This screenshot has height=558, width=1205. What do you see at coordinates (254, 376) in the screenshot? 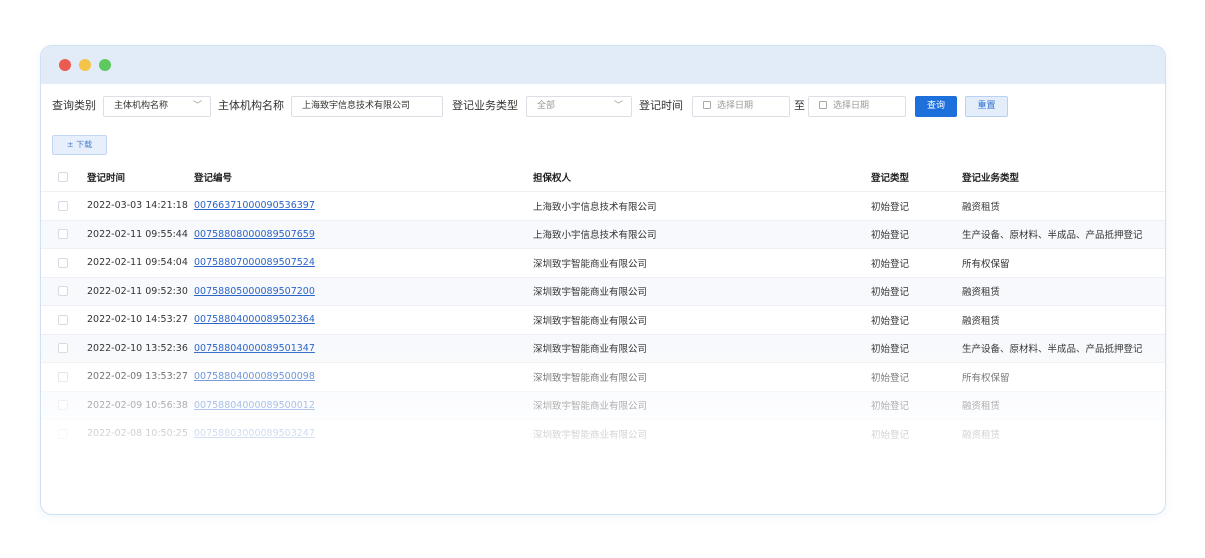
I see `row-reg-number-link: 00758804000089500098` at bounding box center [254, 376].